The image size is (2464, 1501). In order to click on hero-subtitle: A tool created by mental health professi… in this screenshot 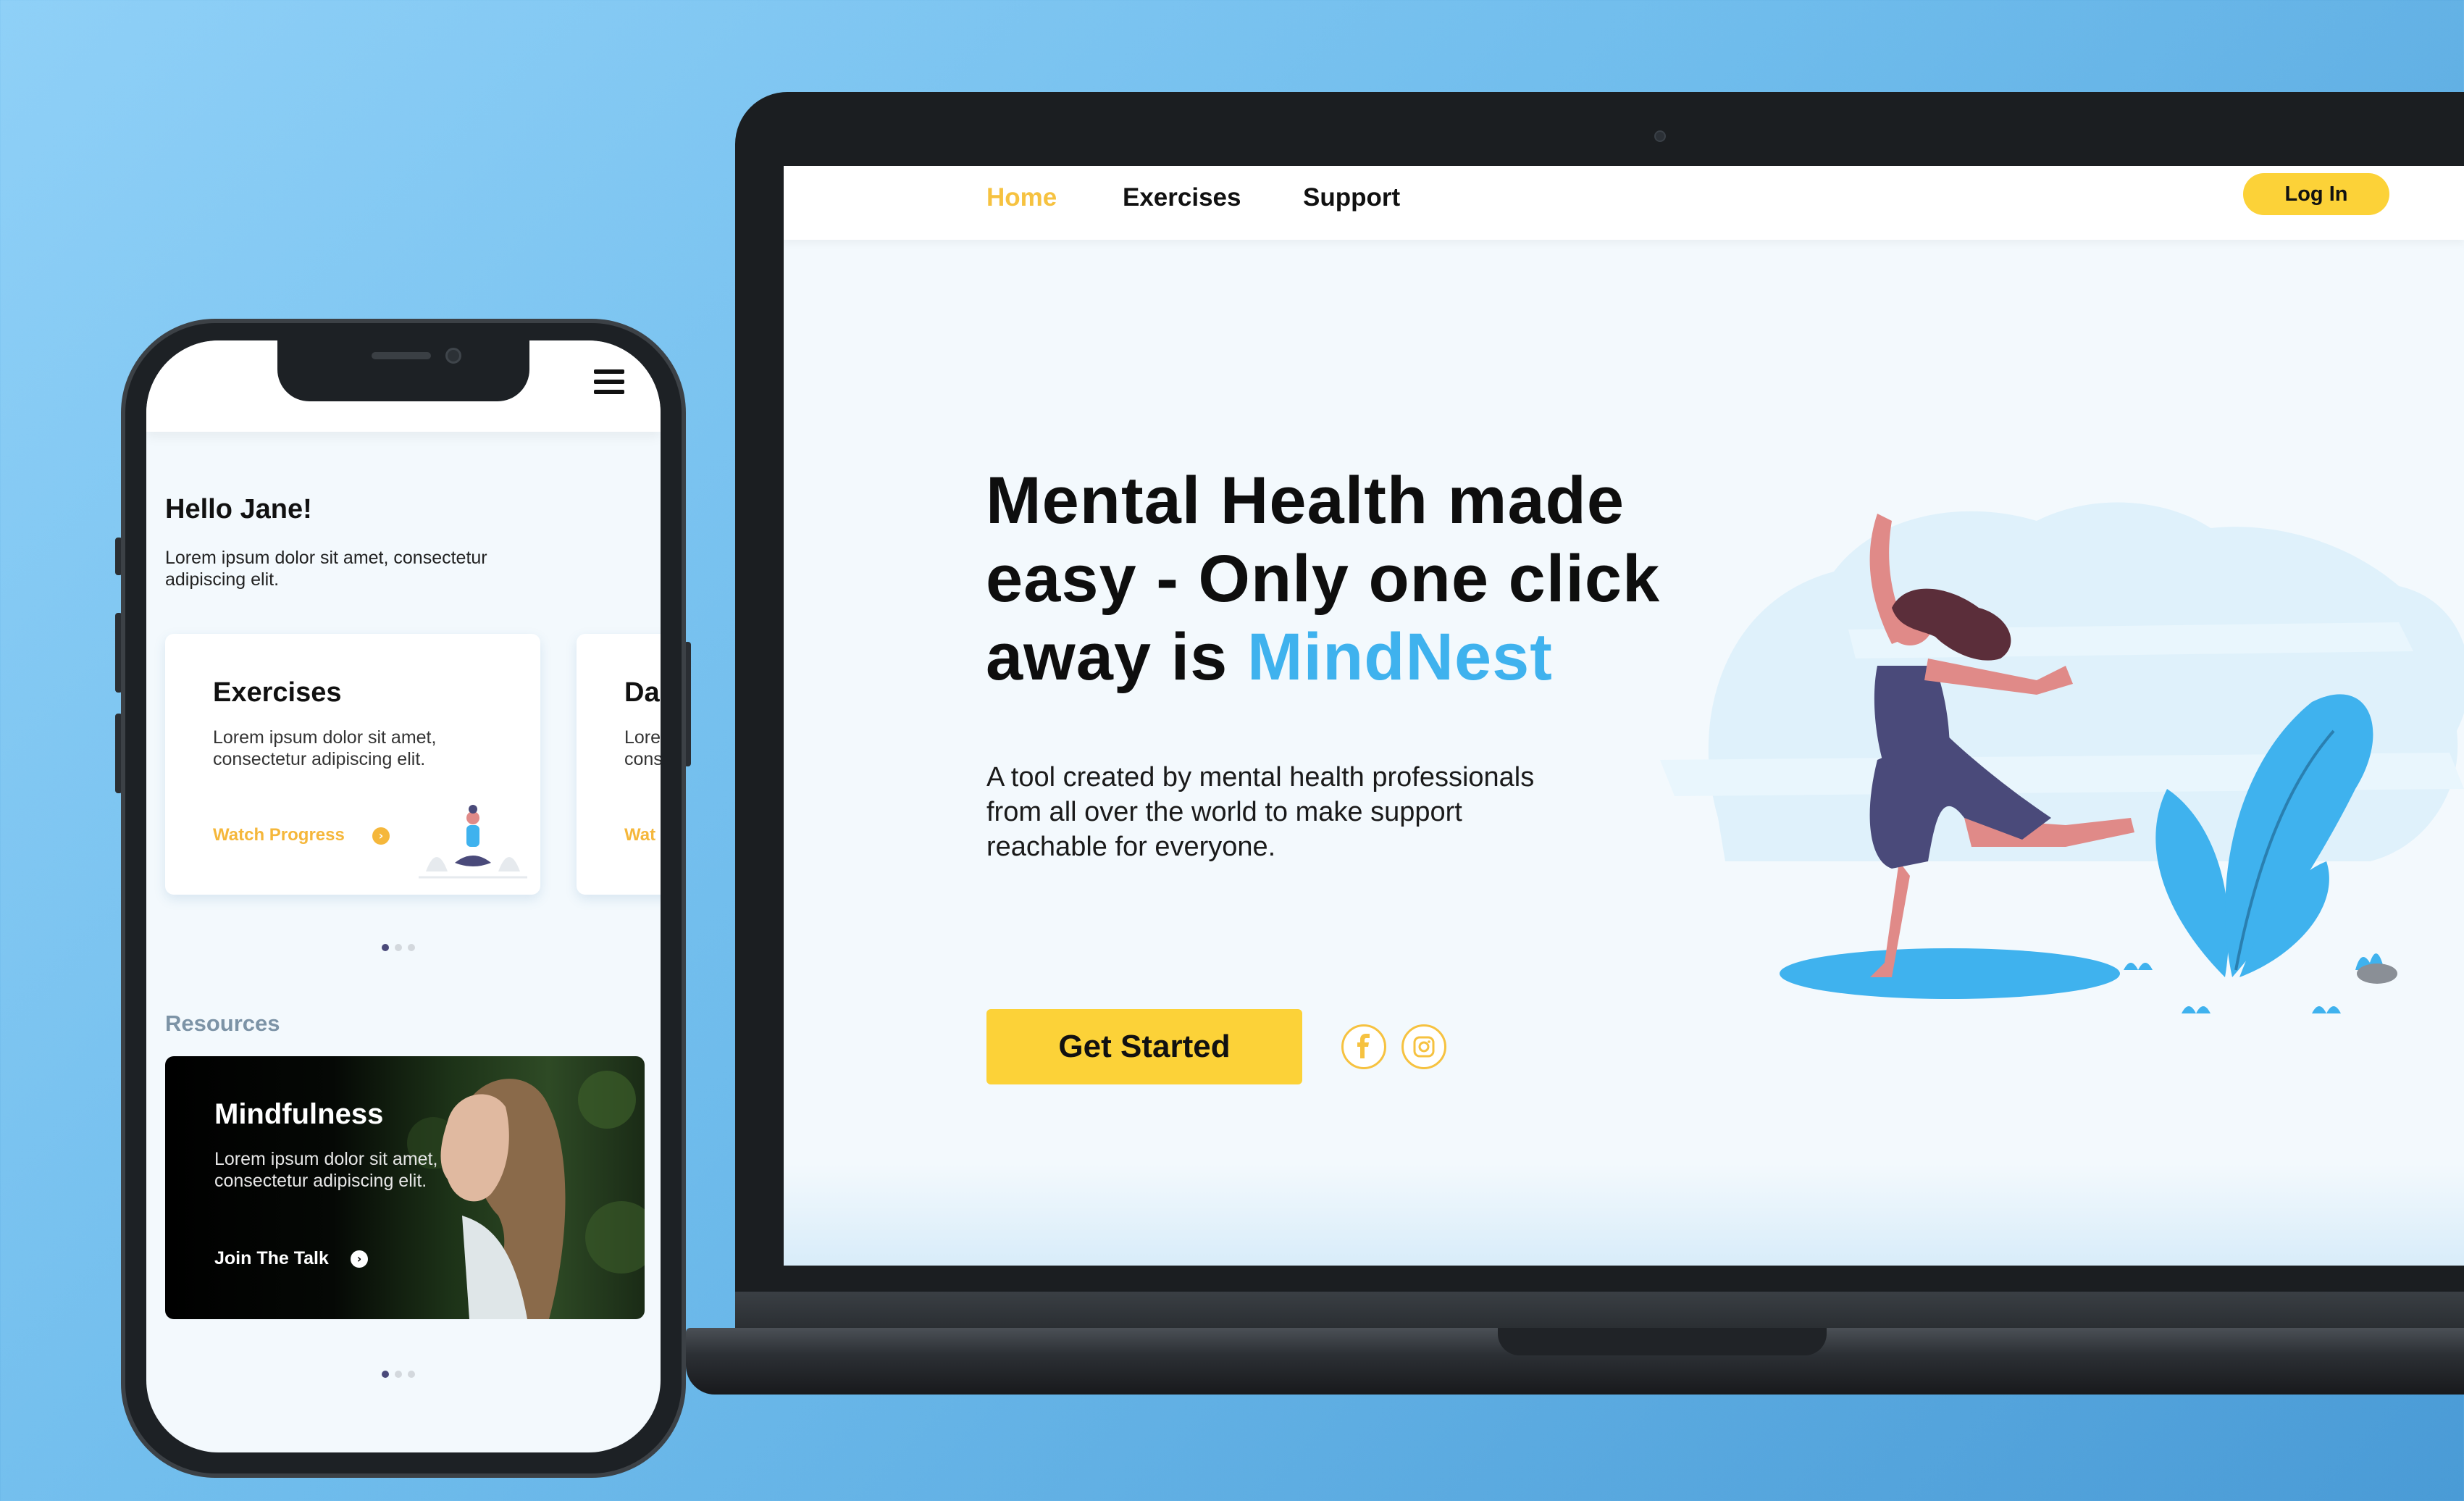, I will do `click(1260, 812)`.